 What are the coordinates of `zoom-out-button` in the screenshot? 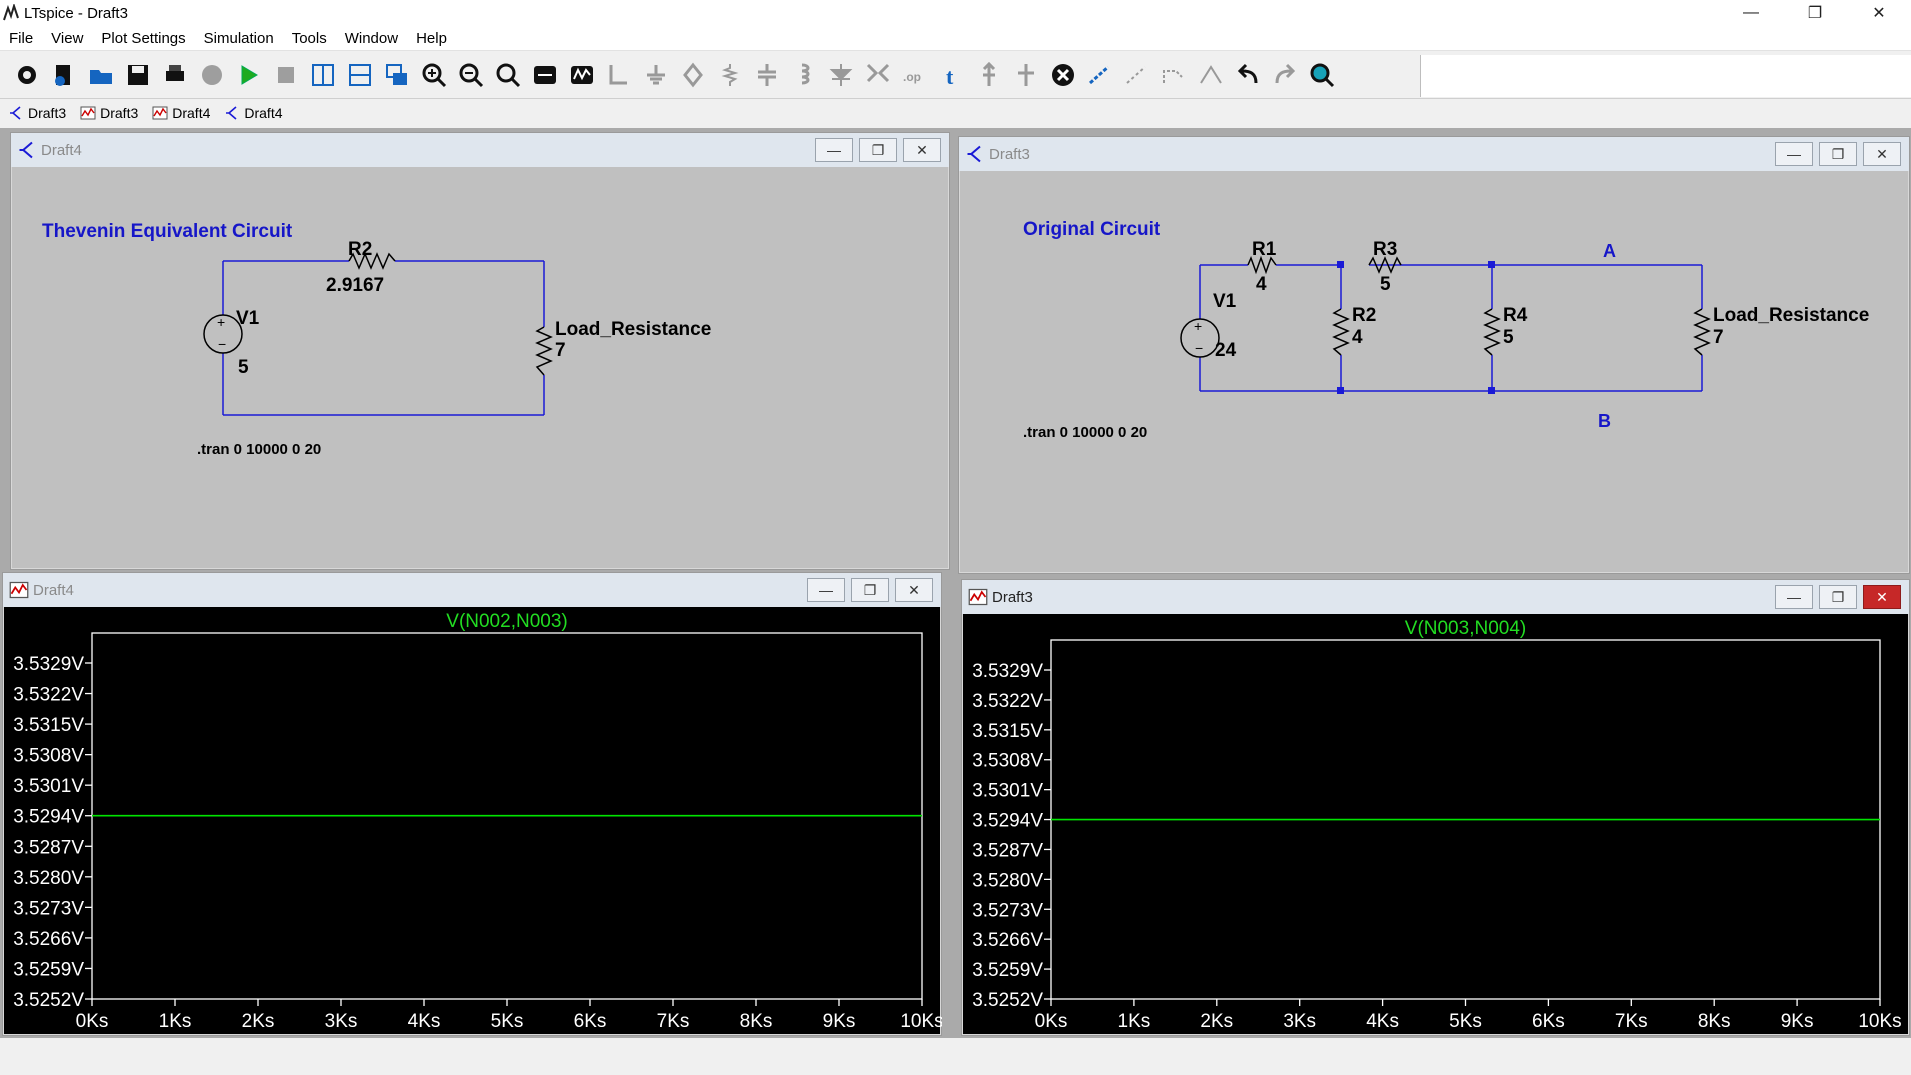 It's located at (470, 75).